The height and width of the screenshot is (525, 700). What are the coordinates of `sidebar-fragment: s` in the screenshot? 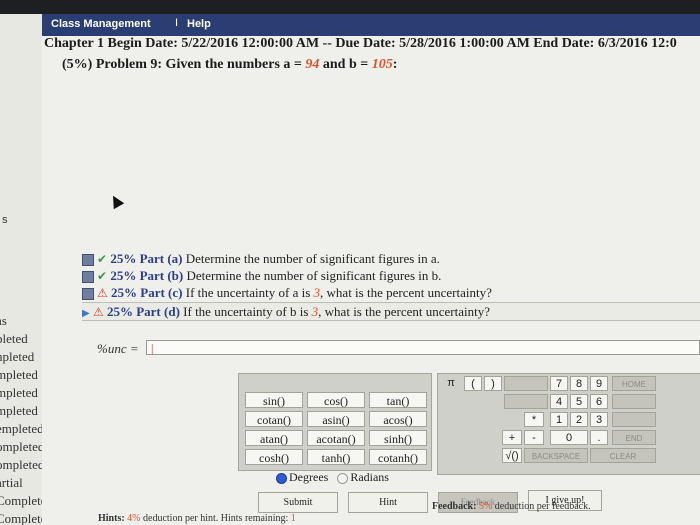 It's located at (5, 220).